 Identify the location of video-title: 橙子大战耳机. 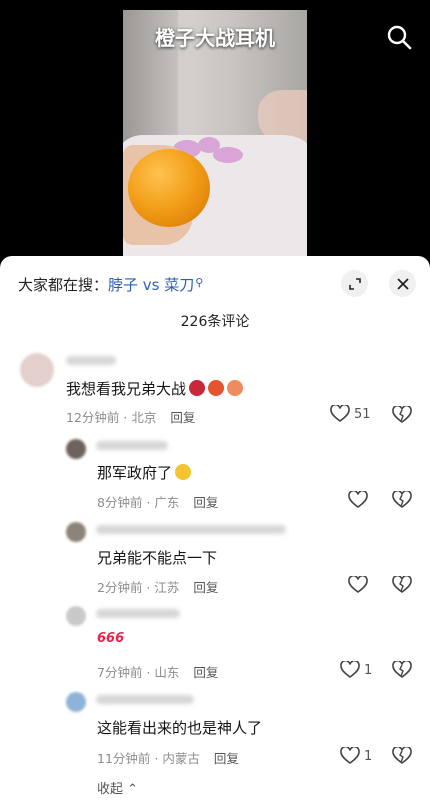
(215, 38).